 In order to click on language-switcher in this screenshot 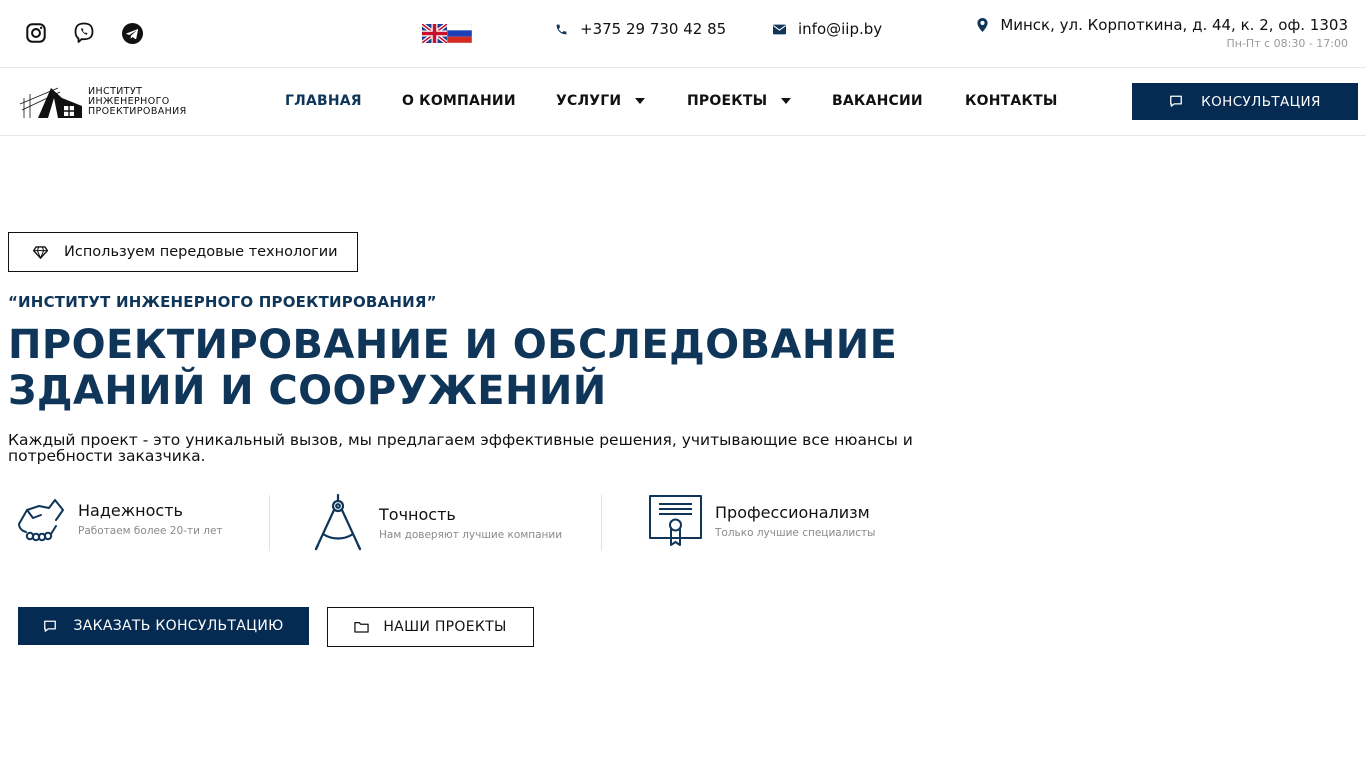, I will do `click(446, 33)`.